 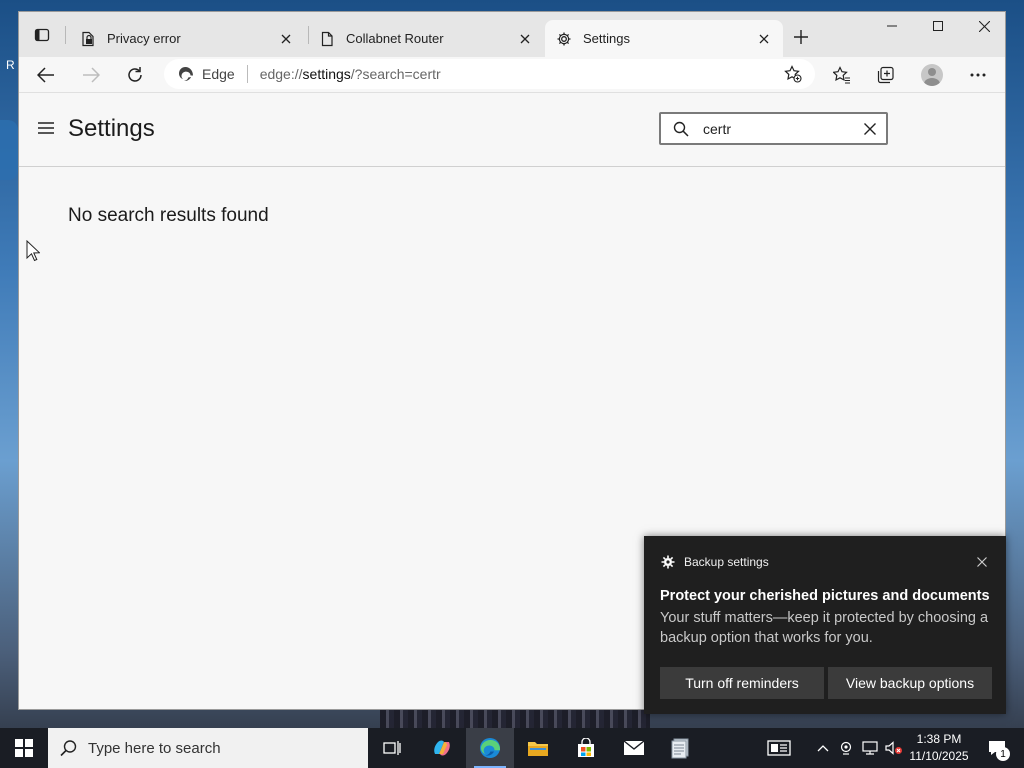 I want to click on more-dots-icon, so click(x=978, y=75).